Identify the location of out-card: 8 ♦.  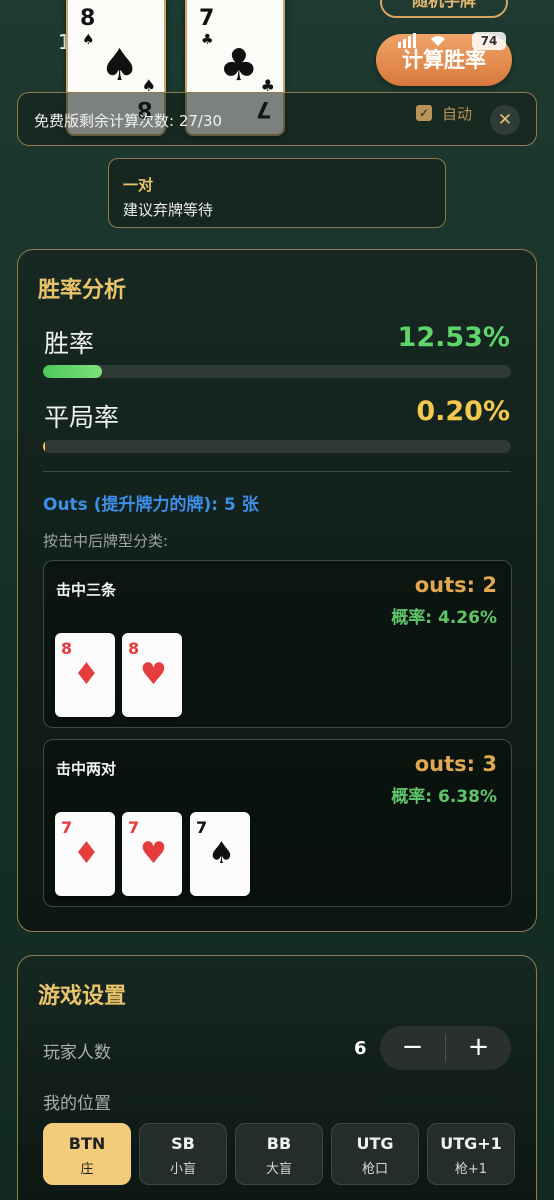
(85, 675).